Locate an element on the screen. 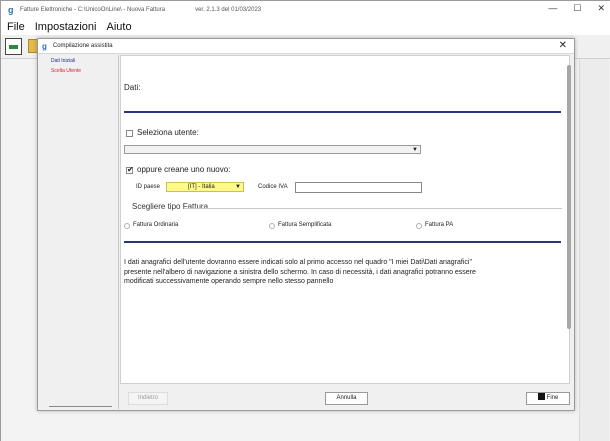  id-paese-select: [IT] - Italia ▼ is located at coordinates (205, 187).